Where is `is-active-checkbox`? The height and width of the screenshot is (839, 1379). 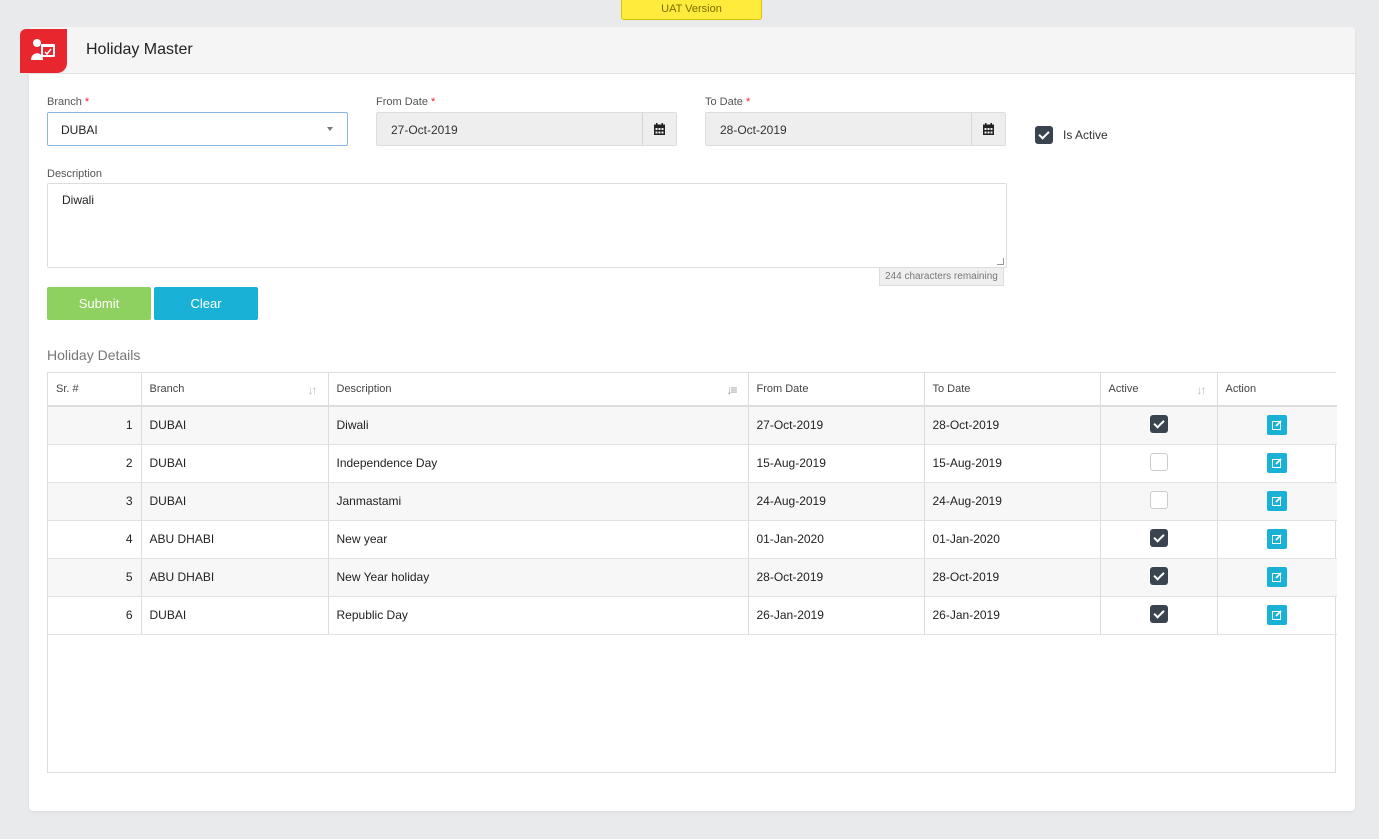
is-active-checkbox is located at coordinates (1044, 135).